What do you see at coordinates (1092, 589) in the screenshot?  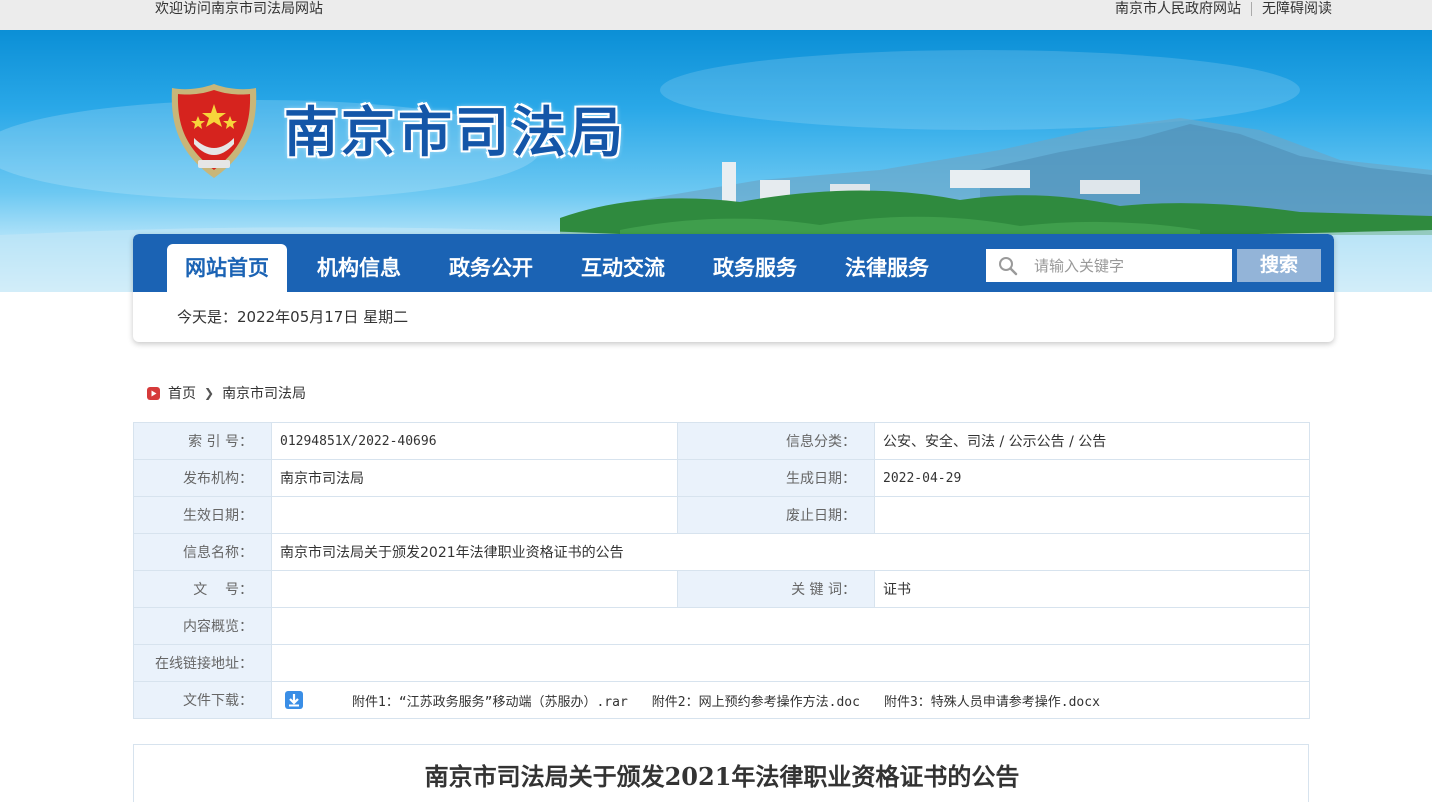 I see `keywords-value: 证书` at bounding box center [1092, 589].